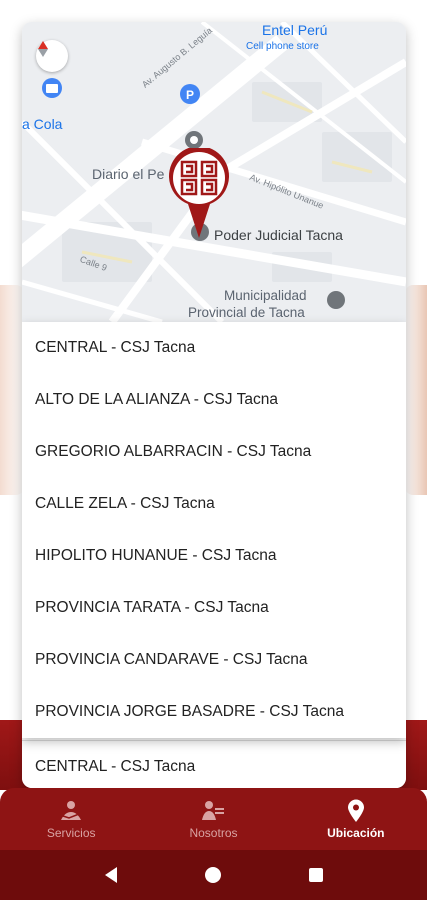 This screenshot has height=900, width=427. What do you see at coordinates (71, 832) in the screenshot?
I see `nav-label: Servicios` at bounding box center [71, 832].